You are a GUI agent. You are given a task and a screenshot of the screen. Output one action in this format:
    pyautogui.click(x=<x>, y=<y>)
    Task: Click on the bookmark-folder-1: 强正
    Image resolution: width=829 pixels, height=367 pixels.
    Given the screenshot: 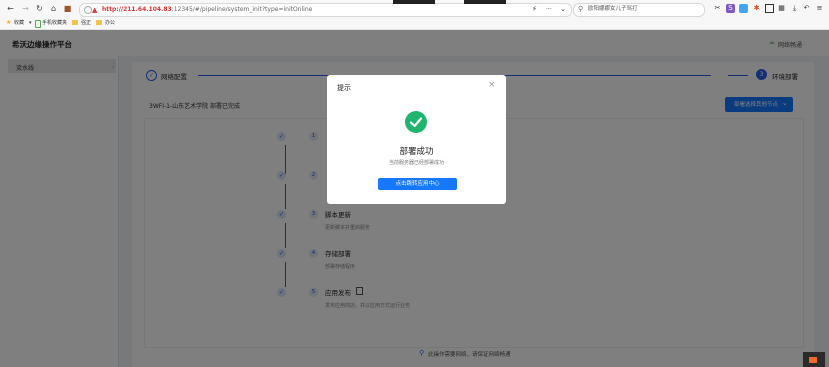 What is the action you would take?
    pyautogui.click(x=86, y=23)
    